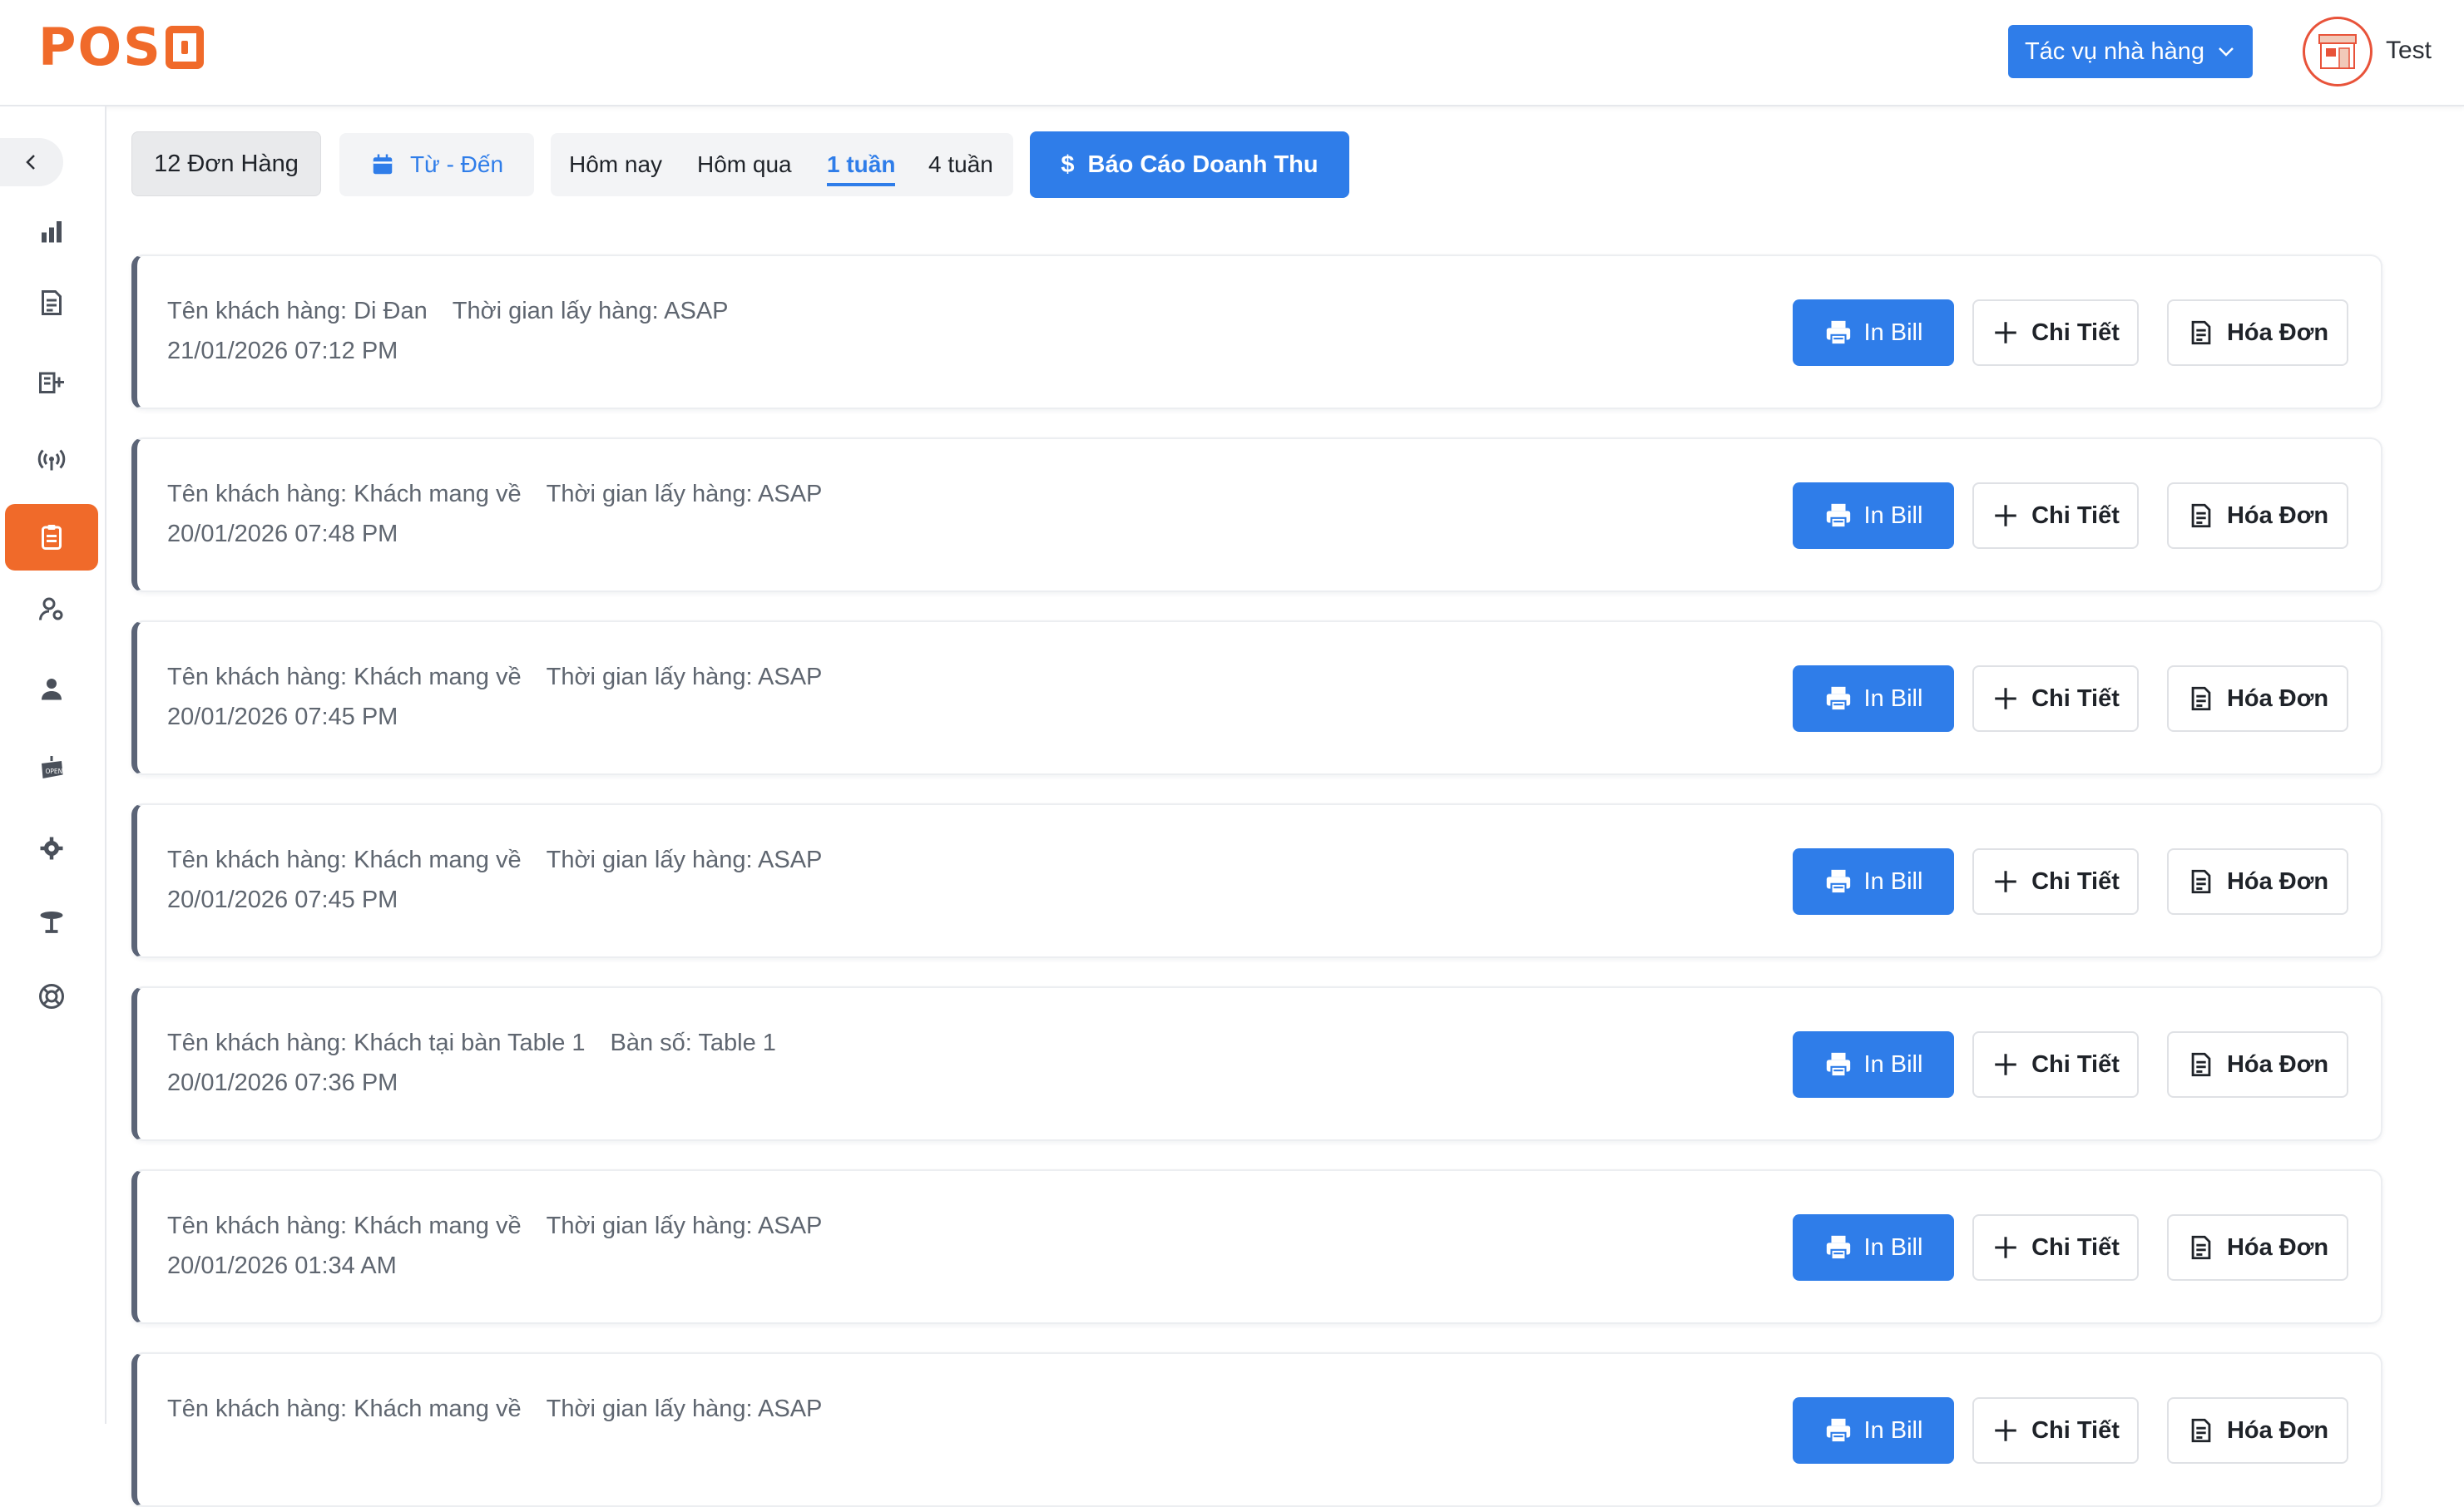  What do you see at coordinates (51, 688) in the screenshot?
I see `sidebar-item-customers` at bounding box center [51, 688].